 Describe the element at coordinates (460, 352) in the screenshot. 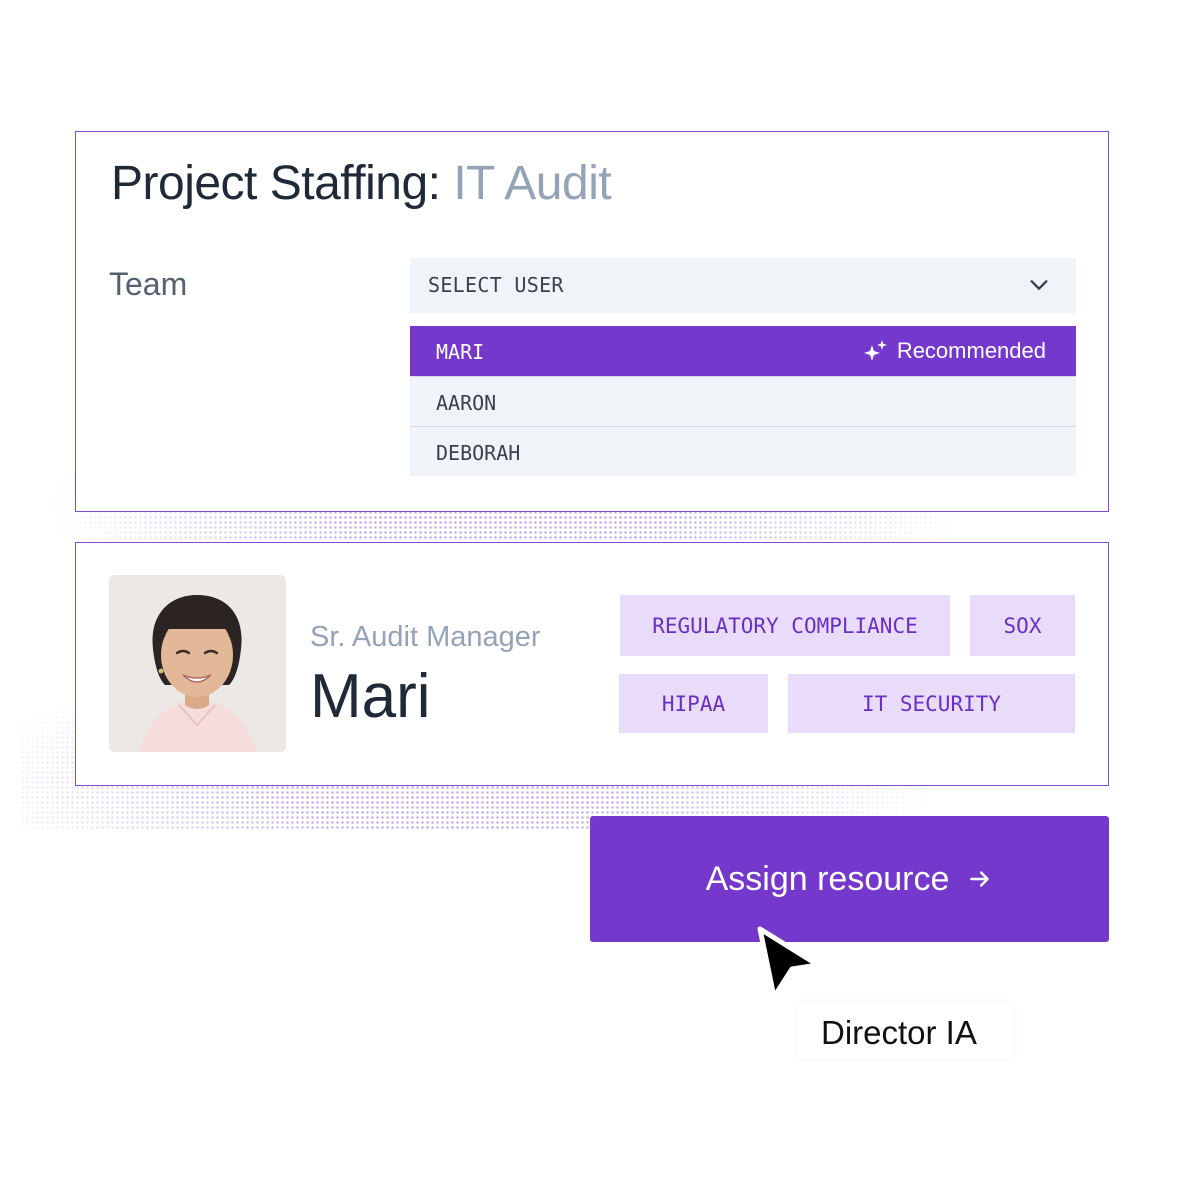

I see `user-option-label: MARI` at that location.